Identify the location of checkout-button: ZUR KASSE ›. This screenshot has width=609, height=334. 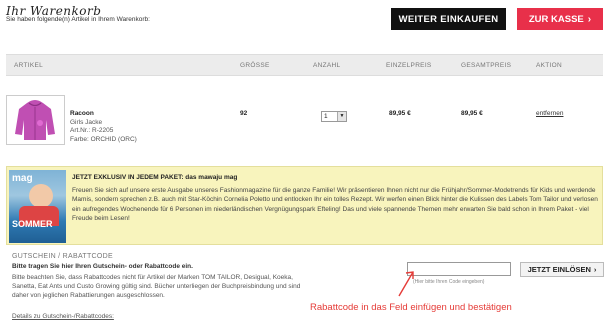
(560, 19).